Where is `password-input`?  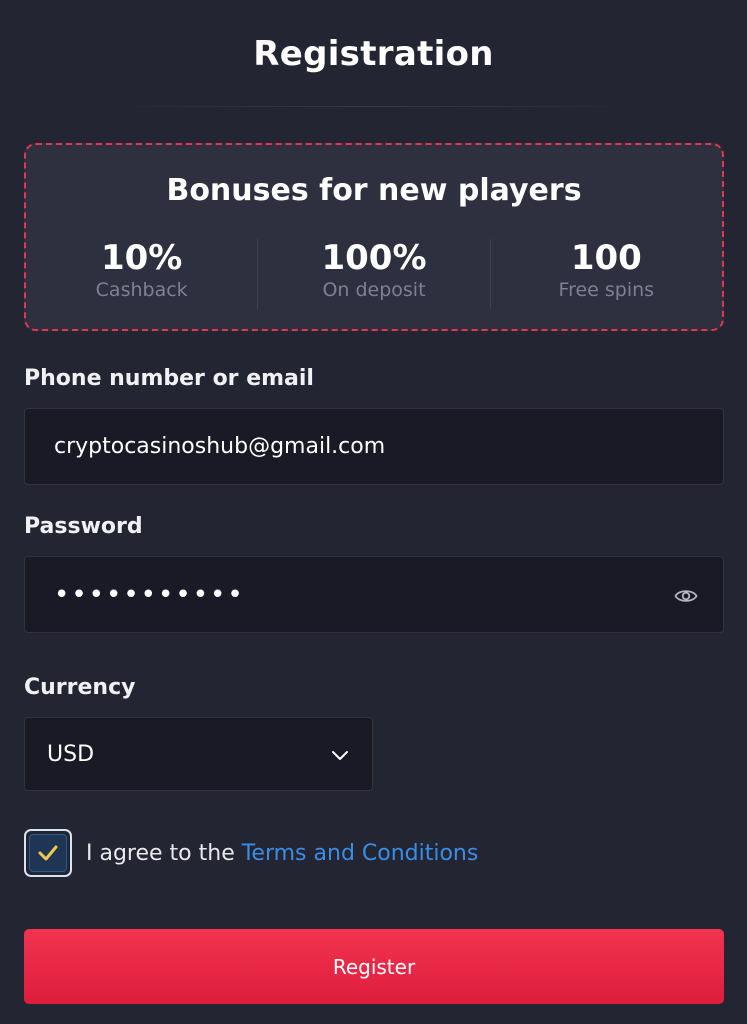
password-input is located at coordinates (374, 594).